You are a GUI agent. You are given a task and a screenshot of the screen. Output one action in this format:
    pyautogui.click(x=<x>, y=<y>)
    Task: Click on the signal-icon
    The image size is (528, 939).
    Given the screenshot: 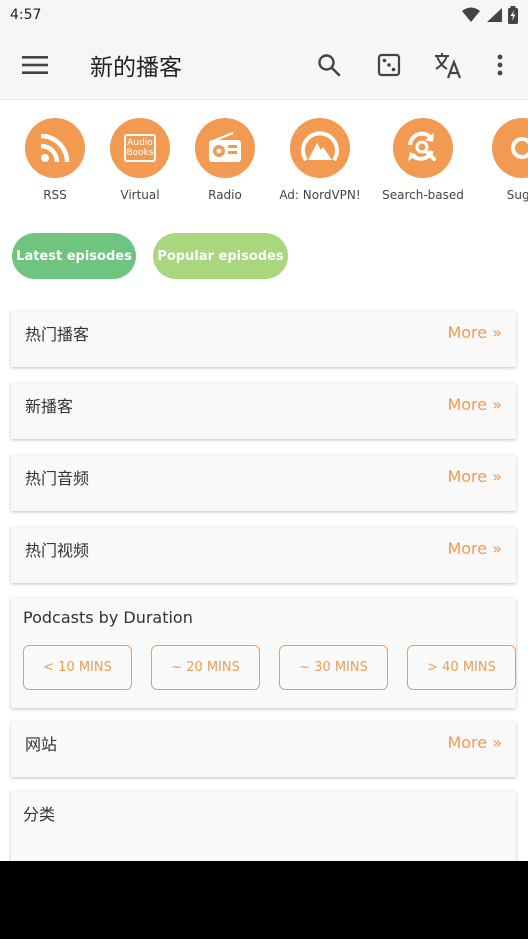 What is the action you would take?
    pyautogui.click(x=494, y=15)
    